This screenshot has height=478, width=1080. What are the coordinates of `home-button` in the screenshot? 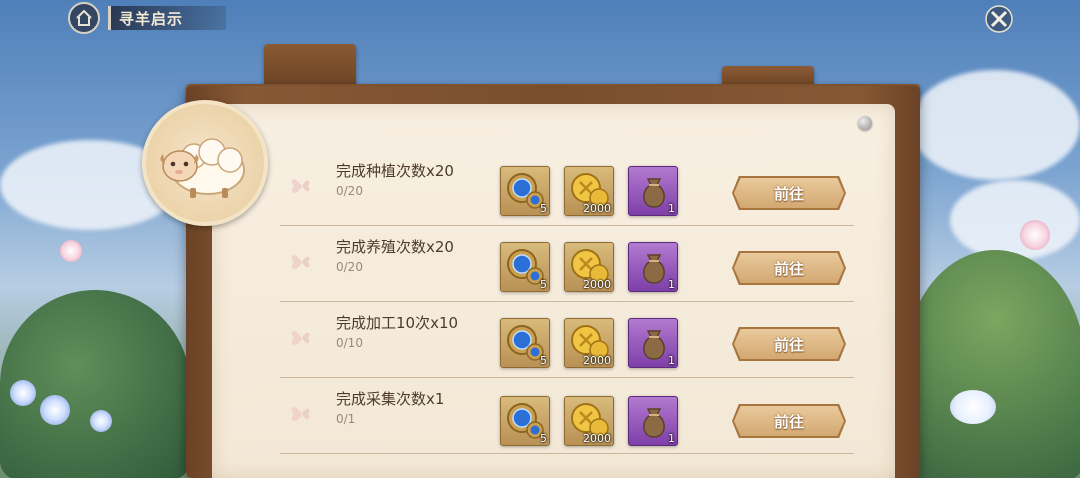 It's located at (84, 18).